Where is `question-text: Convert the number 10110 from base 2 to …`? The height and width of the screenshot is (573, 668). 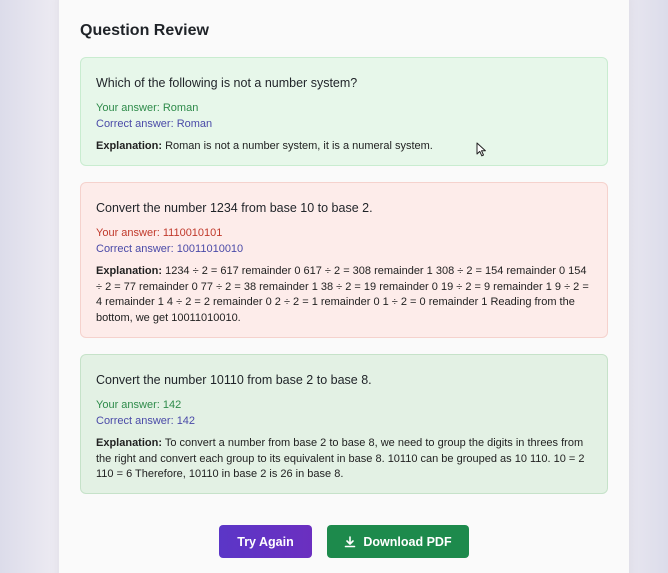
question-text: Convert the number 10110 from base 2 to … is located at coordinates (234, 380).